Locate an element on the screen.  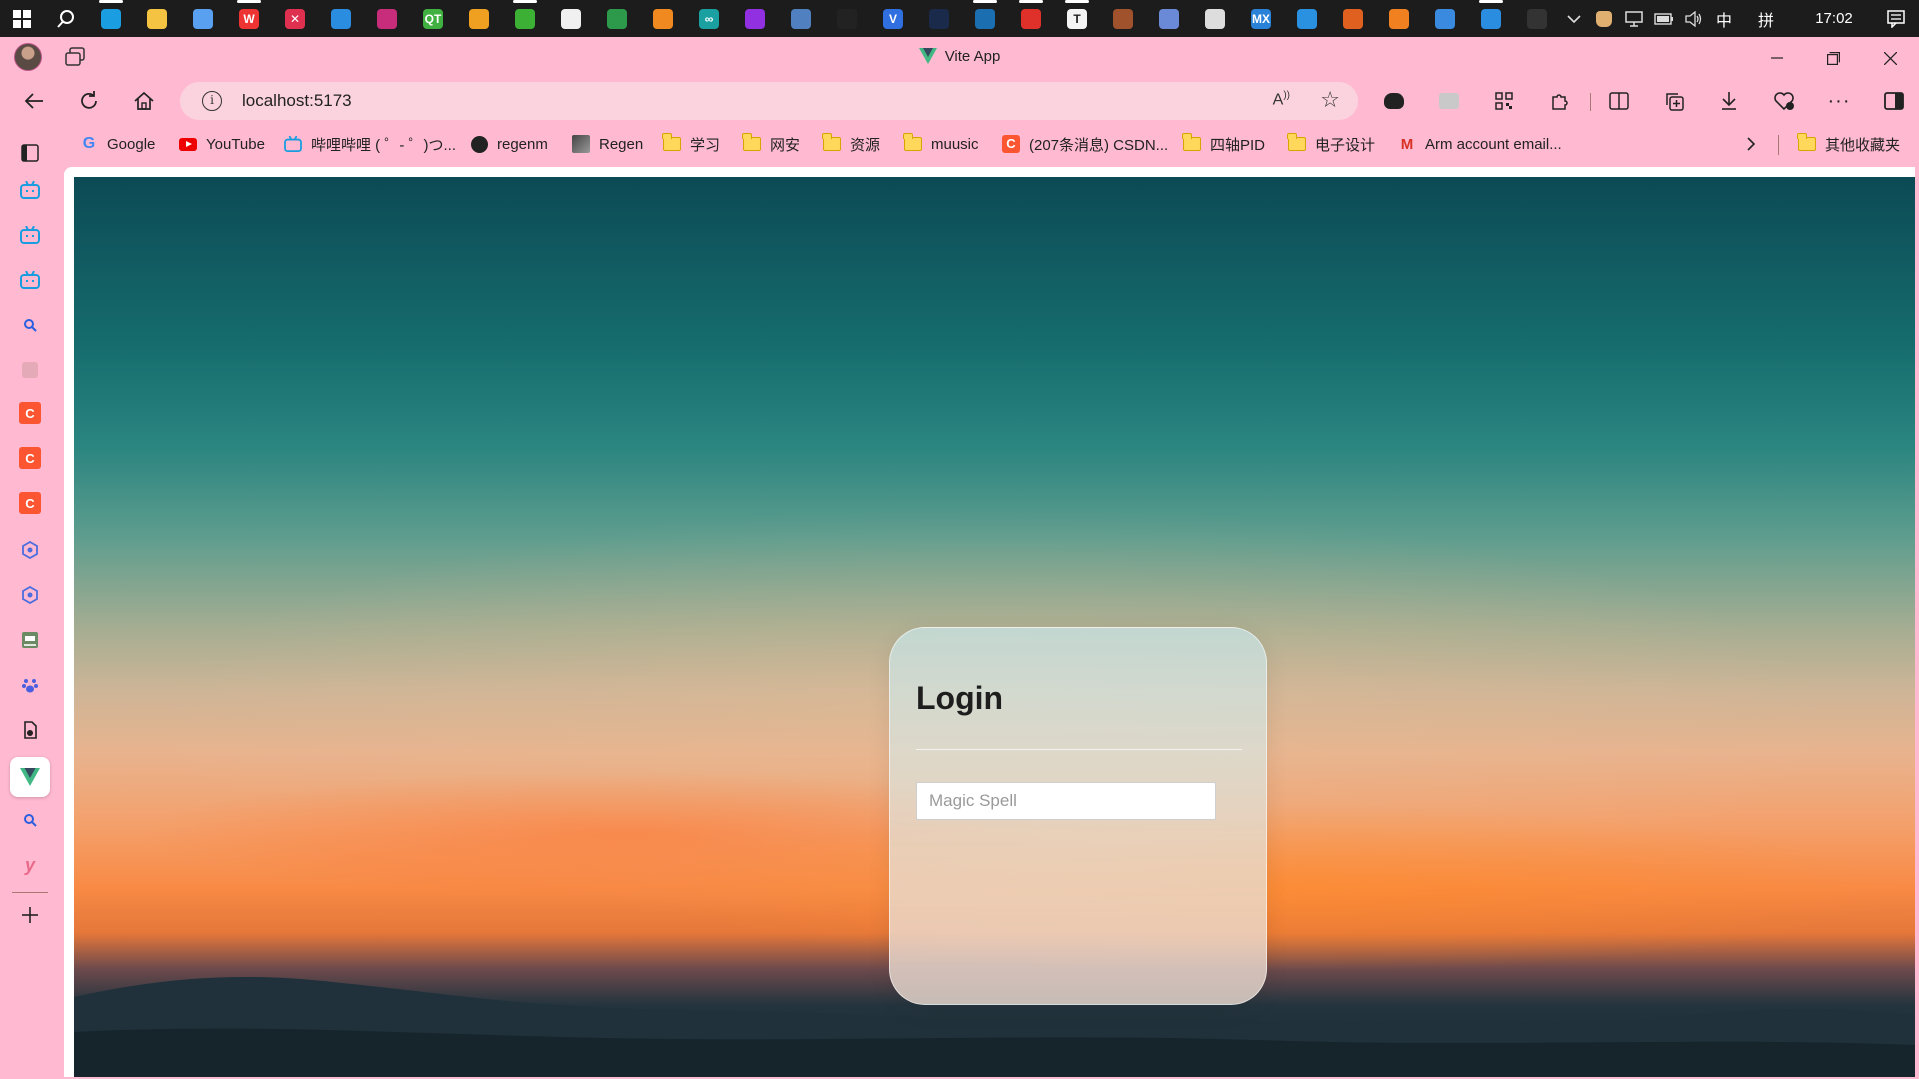
sidebar-cube-tab-2-icon is located at coordinates (30, 595).